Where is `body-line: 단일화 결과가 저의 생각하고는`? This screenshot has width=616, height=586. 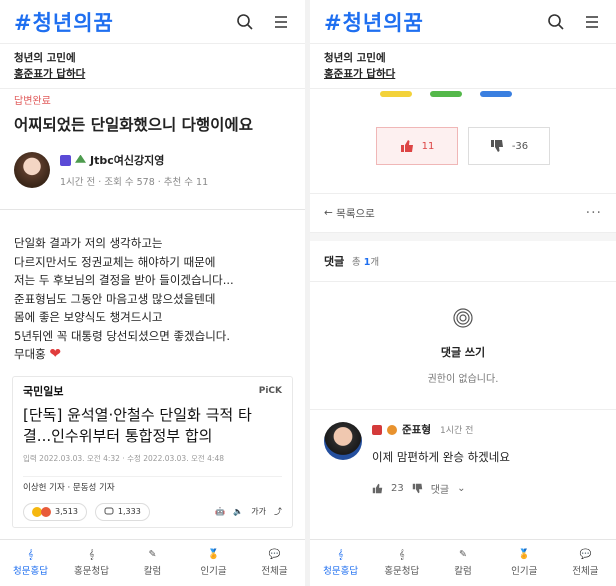
body-line: 단일화 결과가 저의 생각하고는 is located at coordinates (88, 243).